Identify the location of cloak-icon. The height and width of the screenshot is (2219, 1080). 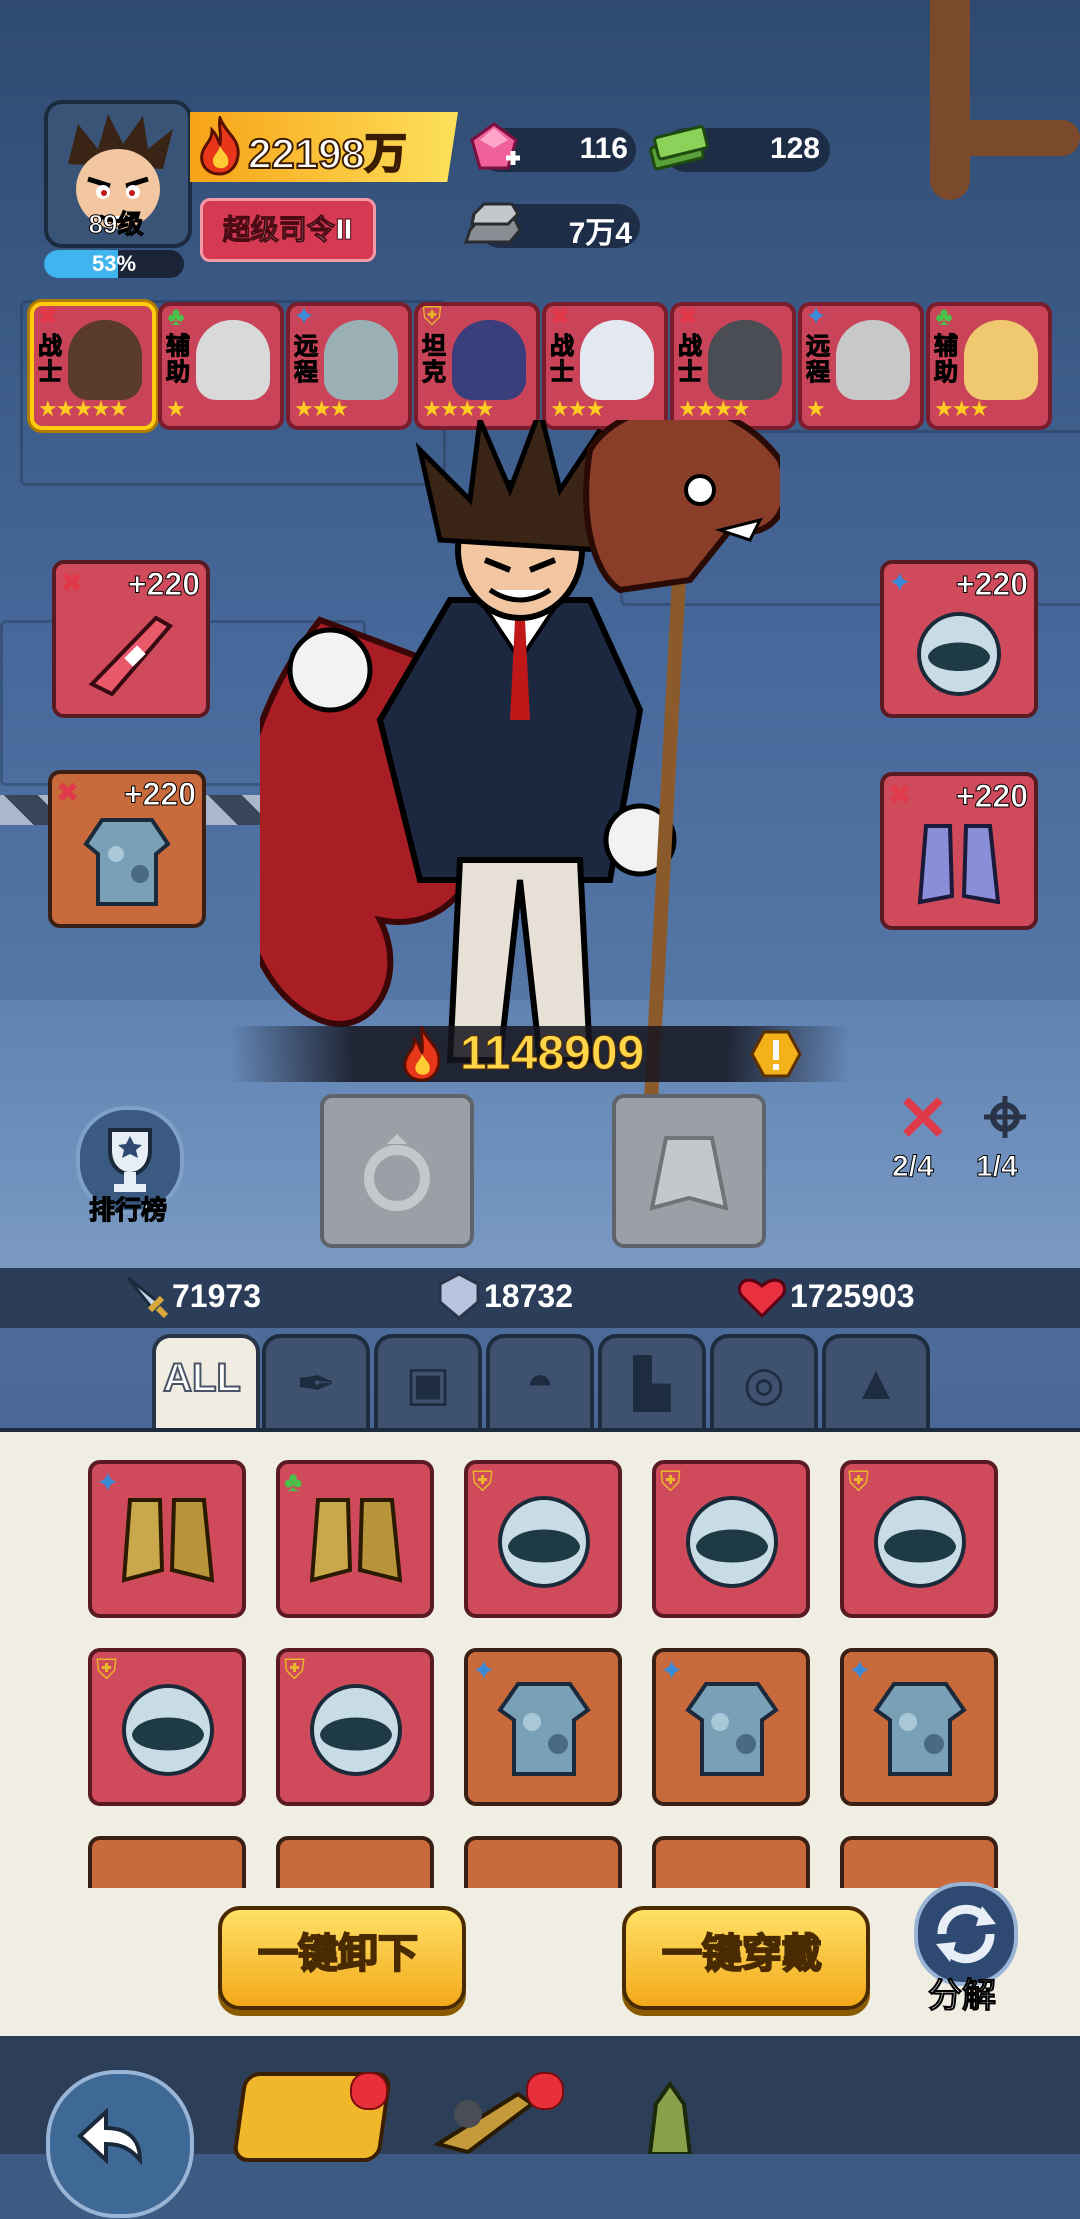
(689, 1173).